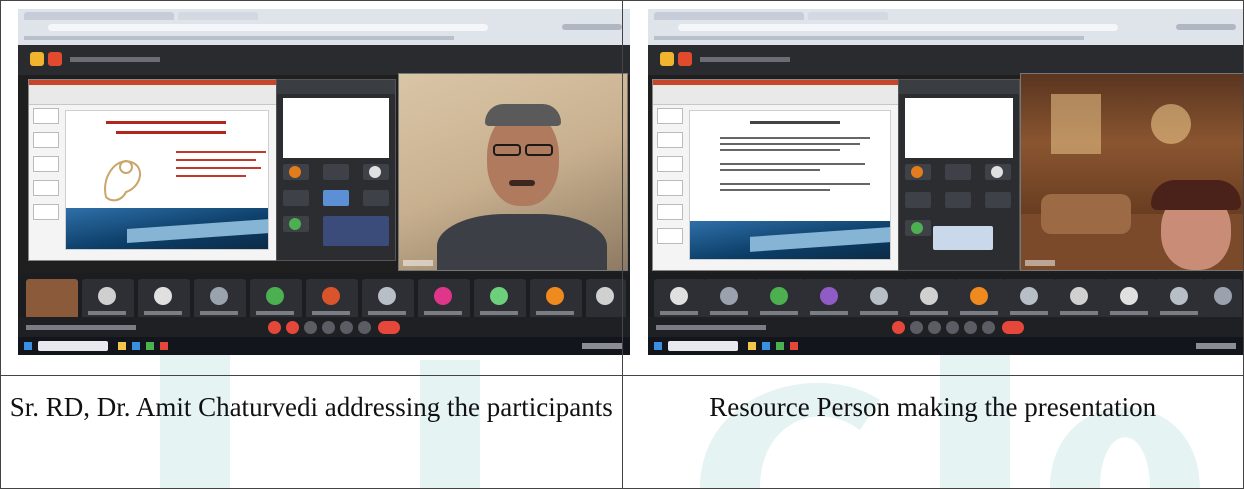 The image size is (1244, 489). What do you see at coordinates (932, 432) in the screenshot?
I see `caption-right: Resource Person making the presentation` at bounding box center [932, 432].